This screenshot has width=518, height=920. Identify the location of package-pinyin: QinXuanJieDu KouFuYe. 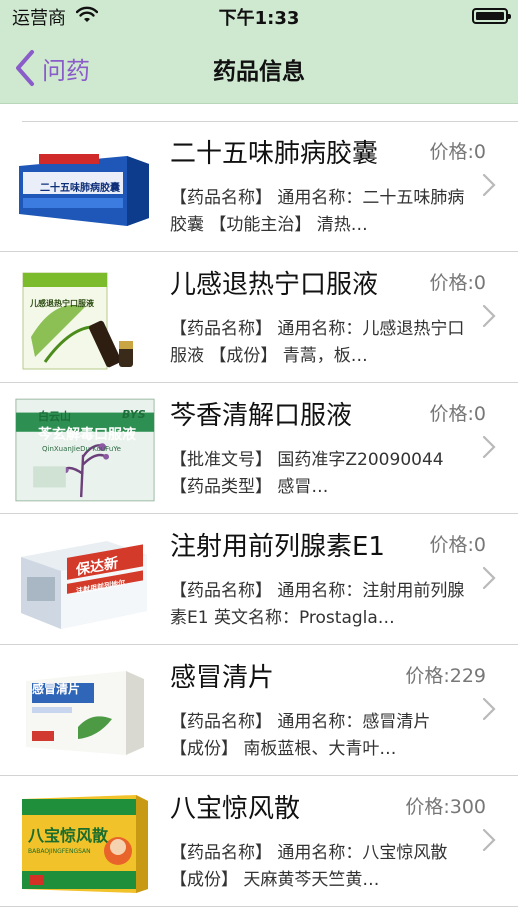
(81, 449).